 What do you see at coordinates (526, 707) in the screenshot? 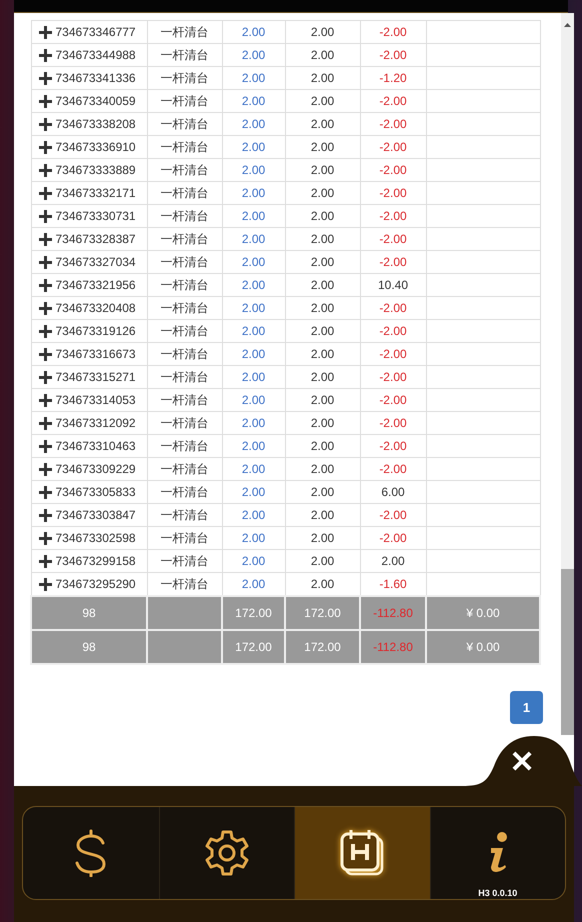
I see `page-button: 1` at bounding box center [526, 707].